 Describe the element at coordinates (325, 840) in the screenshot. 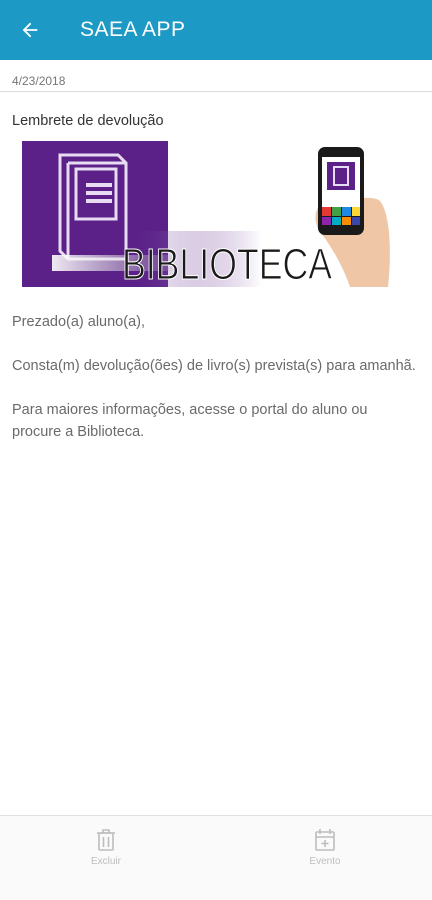

I see `calendar-add-icon` at that location.